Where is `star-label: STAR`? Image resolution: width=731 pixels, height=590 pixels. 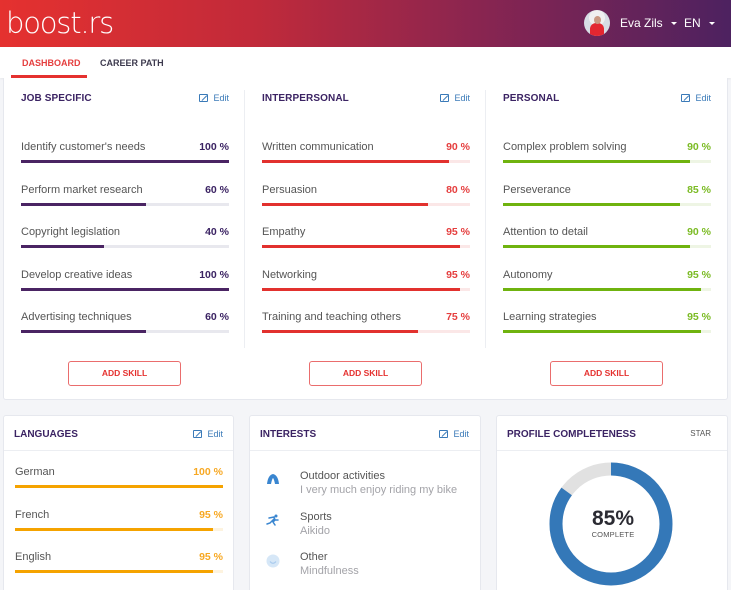
star-label: STAR is located at coordinates (700, 433).